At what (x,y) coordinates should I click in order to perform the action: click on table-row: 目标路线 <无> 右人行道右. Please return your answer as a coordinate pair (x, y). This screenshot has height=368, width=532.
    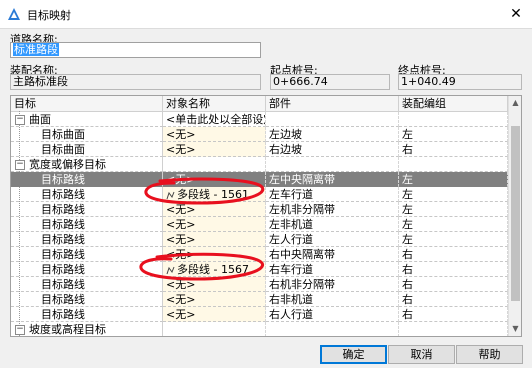
    Looking at the image, I should click on (259, 314).